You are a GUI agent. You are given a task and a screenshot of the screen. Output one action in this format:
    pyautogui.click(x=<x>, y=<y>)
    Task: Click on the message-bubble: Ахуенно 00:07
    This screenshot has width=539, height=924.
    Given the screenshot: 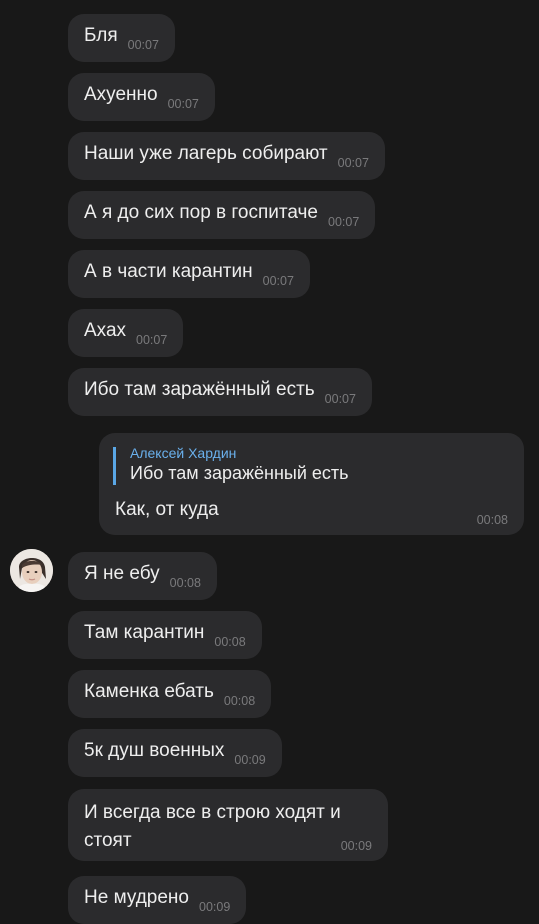 What is the action you would take?
    pyautogui.click(x=141, y=97)
    